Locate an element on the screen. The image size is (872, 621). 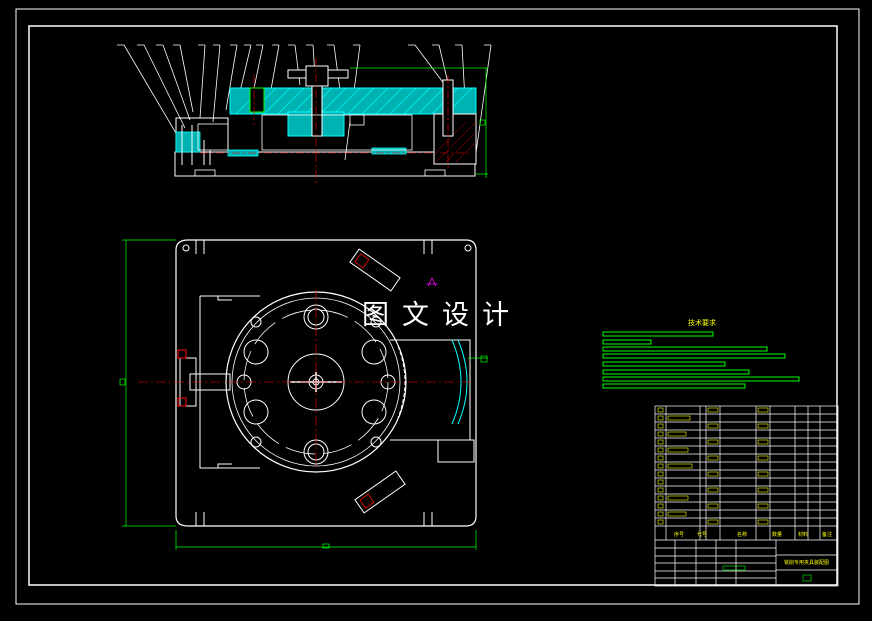
parts-header-code: 代号 is located at coordinates (702, 535).